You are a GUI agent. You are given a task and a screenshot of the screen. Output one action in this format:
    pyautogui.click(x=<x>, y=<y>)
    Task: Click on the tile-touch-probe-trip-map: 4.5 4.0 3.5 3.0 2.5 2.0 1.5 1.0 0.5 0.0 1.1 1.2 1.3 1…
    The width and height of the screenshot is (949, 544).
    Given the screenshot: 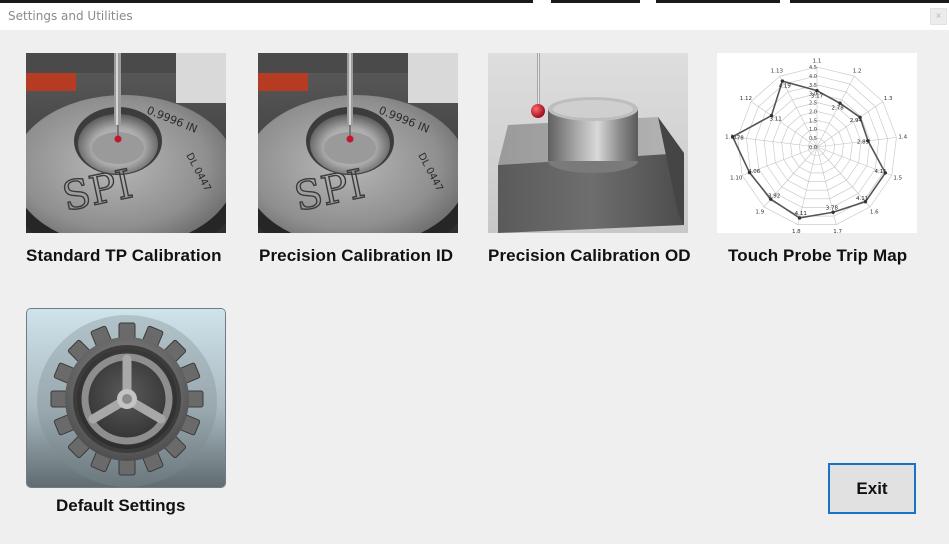 What is the action you would take?
    pyautogui.click(x=817, y=163)
    